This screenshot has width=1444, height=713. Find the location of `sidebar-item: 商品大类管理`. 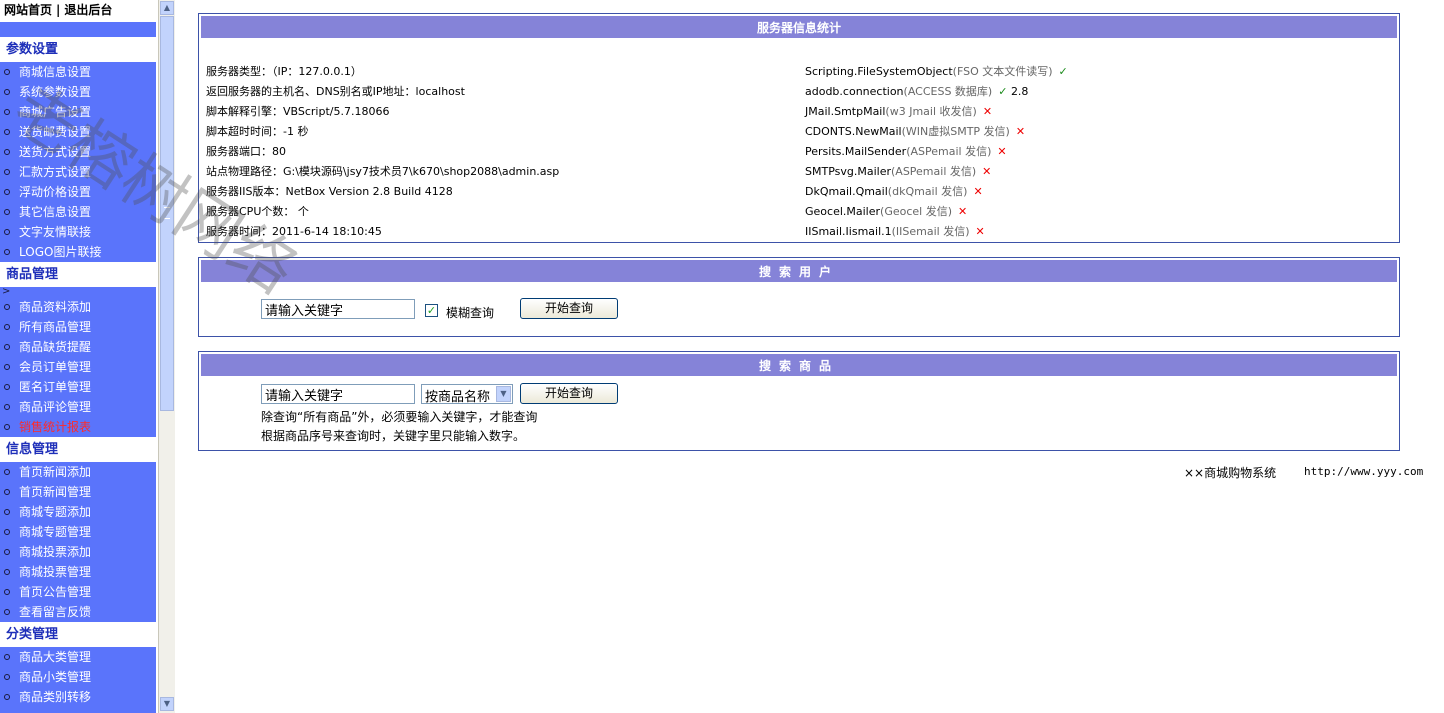

sidebar-item: 商品大类管理 is located at coordinates (78, 657).